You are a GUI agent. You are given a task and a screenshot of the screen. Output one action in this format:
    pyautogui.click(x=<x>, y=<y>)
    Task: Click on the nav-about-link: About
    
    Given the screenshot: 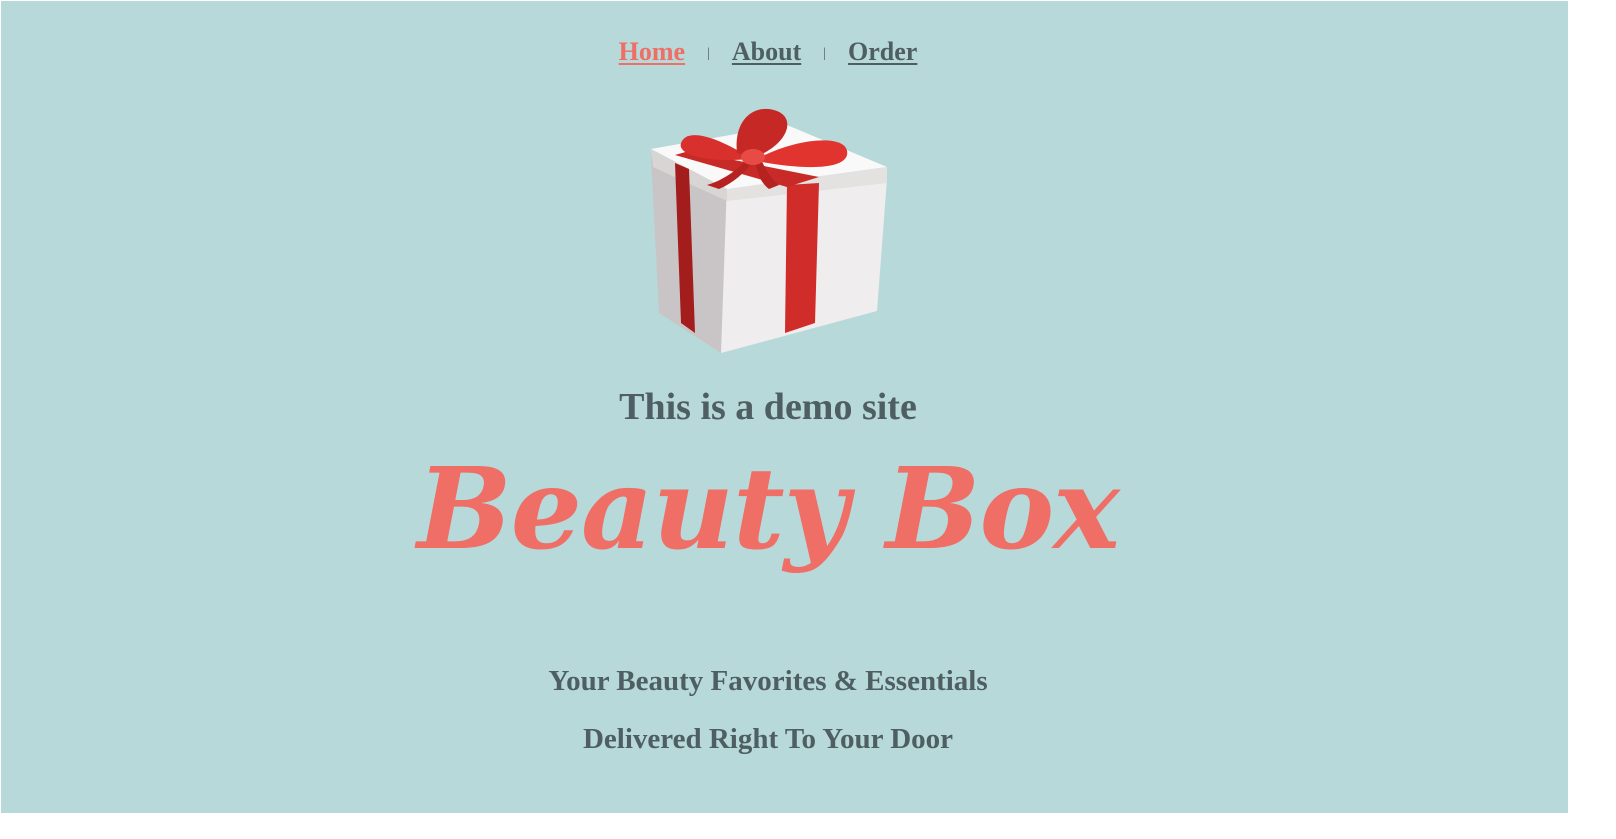 What is the action you would take?
    pyautogui.click(x=766, y=52)
    